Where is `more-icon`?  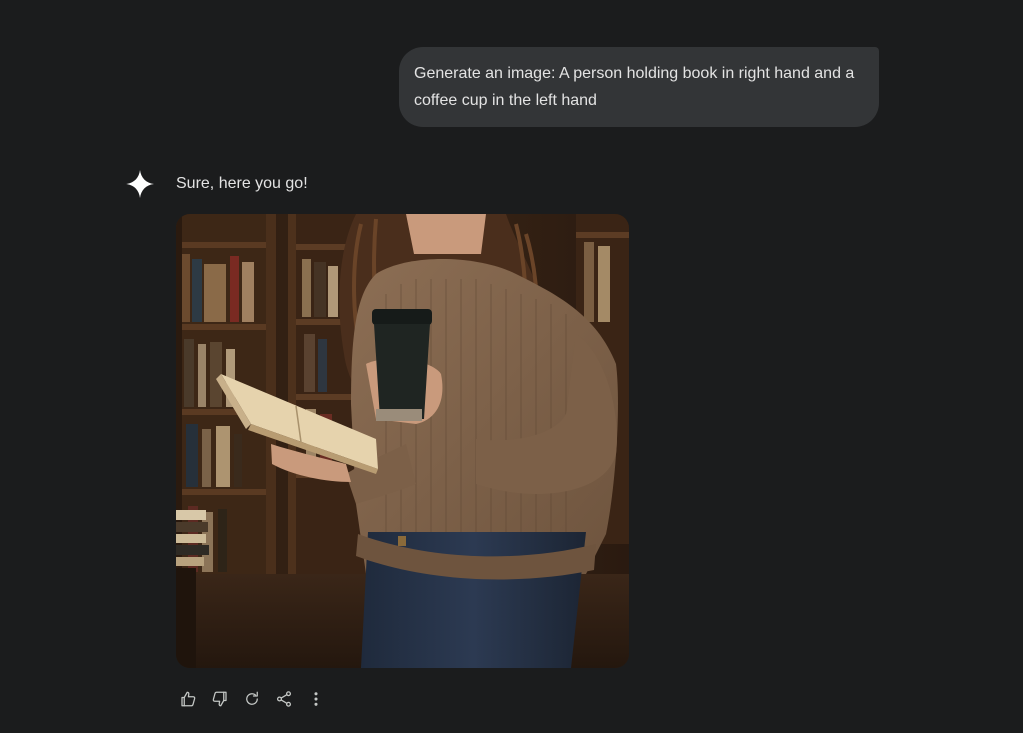
more-icon is located at coordinates (316, 699).